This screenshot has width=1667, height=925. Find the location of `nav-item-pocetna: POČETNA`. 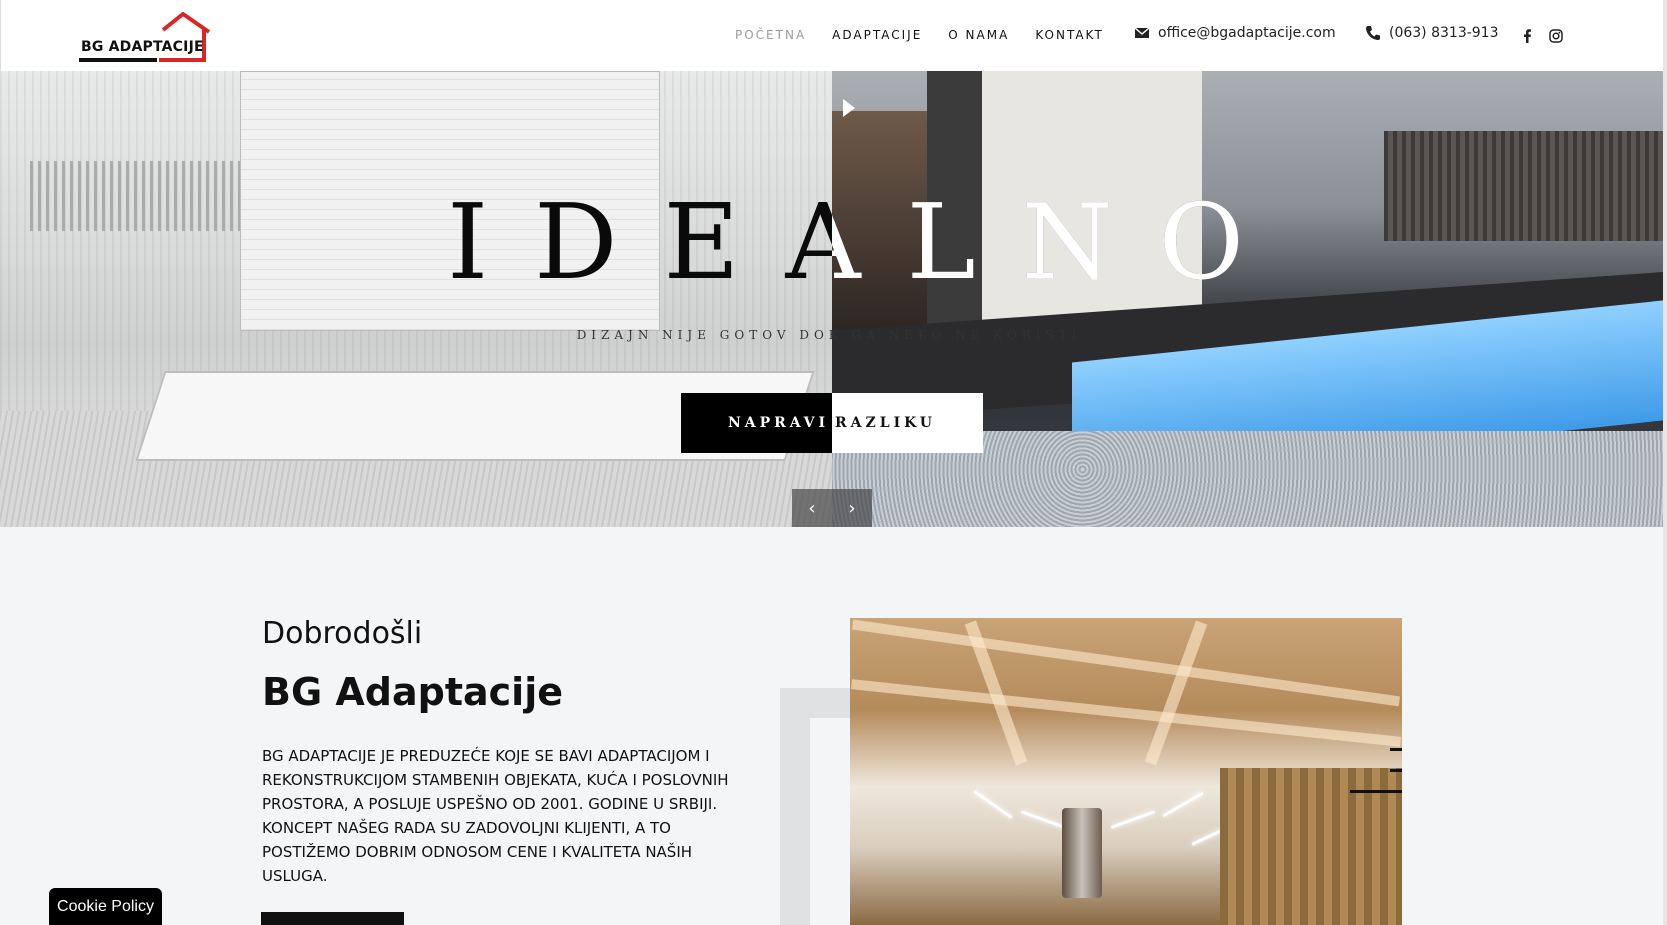

nav-item-pocetna: POČETNA is located at coordinates (770, 35).